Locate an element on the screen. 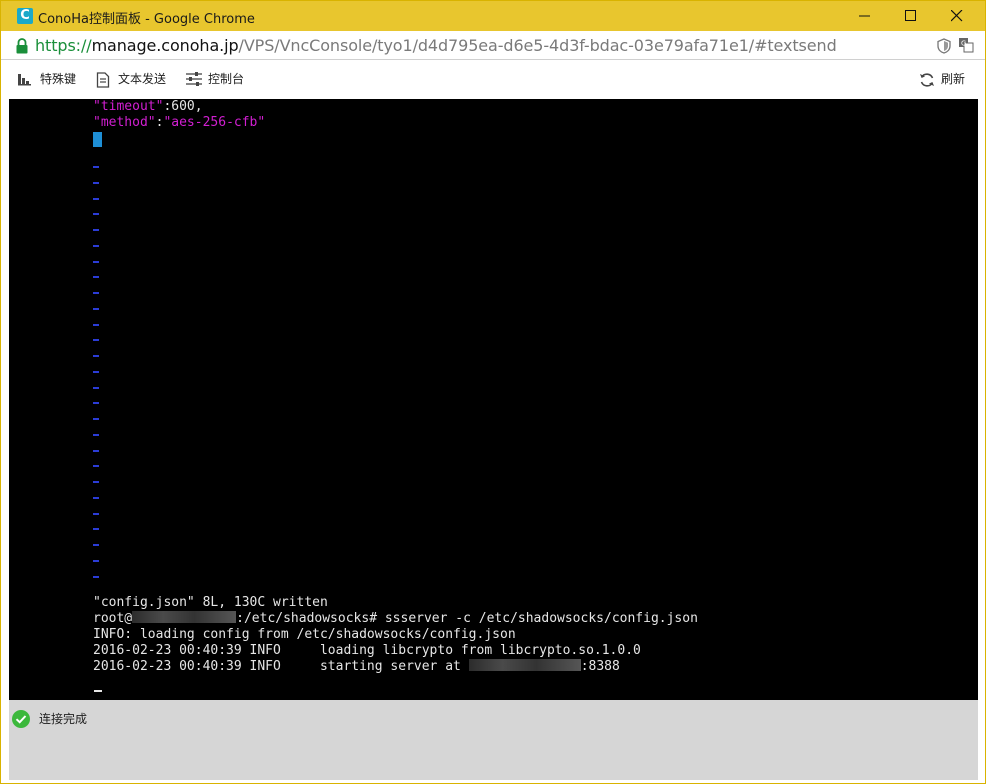  editor-cursor is located at coordinates (97, 139).